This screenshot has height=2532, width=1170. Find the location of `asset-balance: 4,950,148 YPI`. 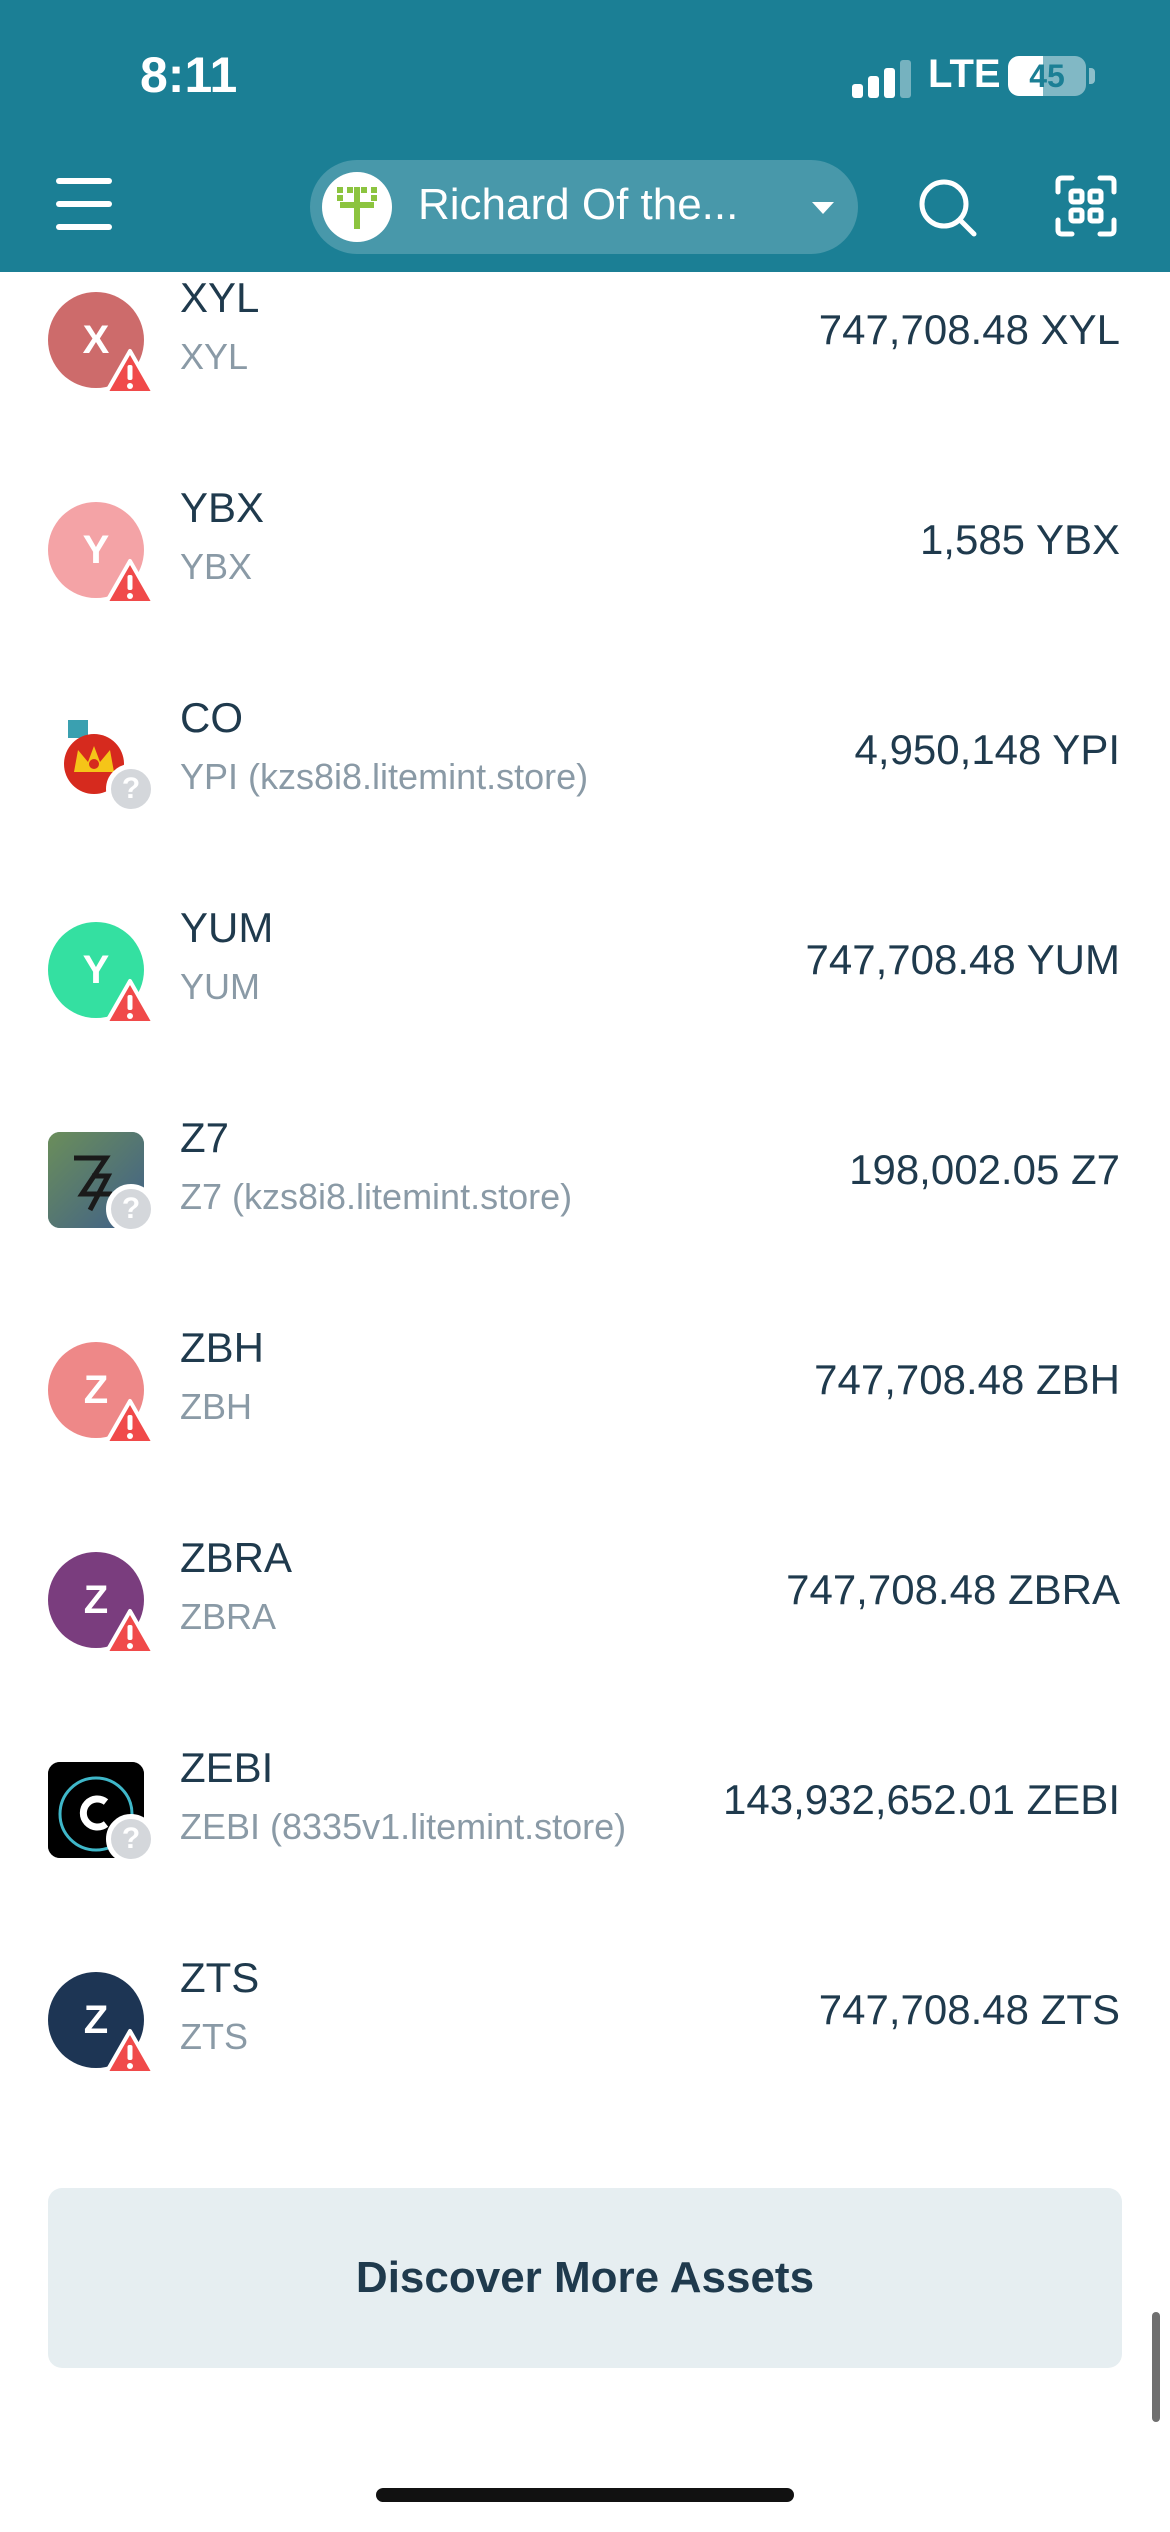

asset-balance: 4,950,148 YPI is located at coordinates (987, 749).